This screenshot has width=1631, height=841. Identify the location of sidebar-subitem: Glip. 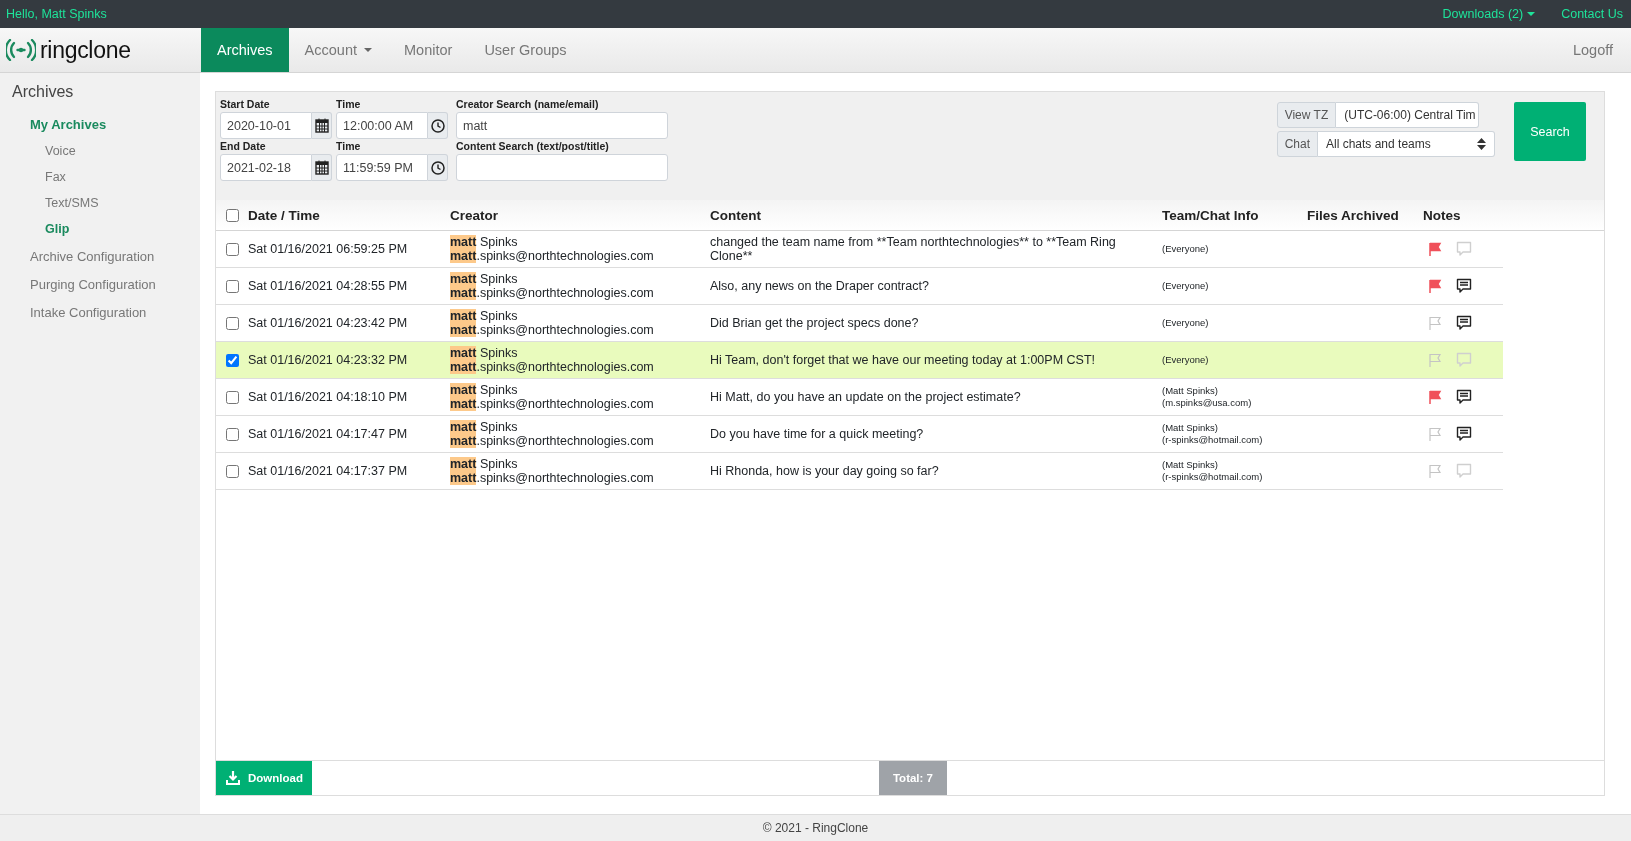
(106, 230).